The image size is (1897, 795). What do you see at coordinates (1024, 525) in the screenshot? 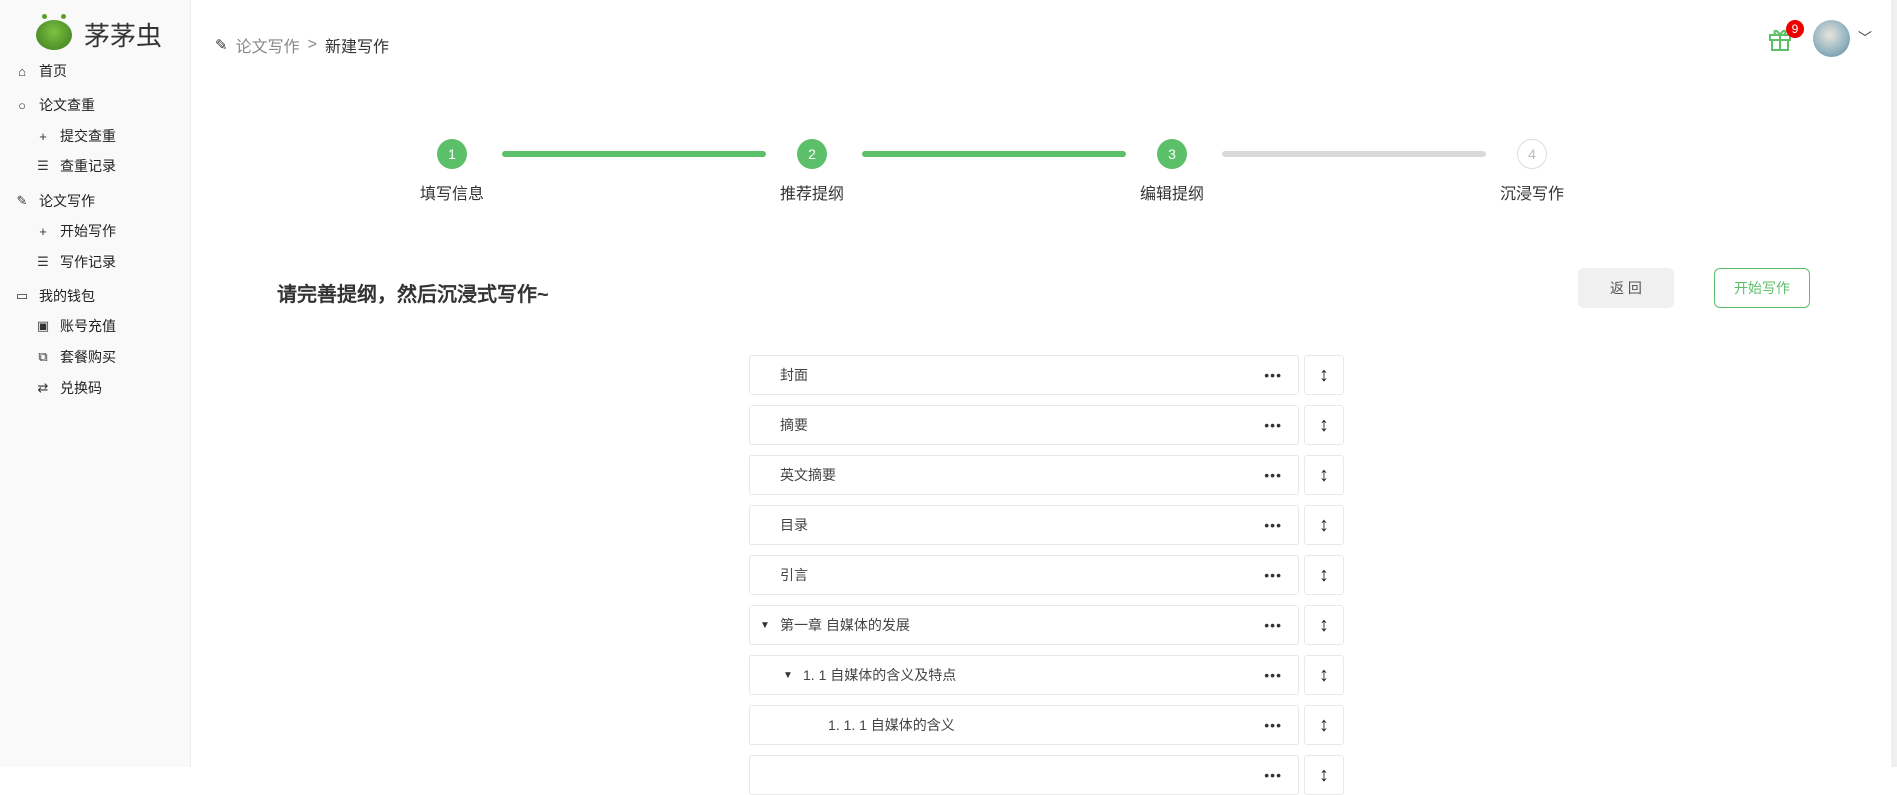
I see `outline-item: 目录 •••` at bounding box center [1024, 525].